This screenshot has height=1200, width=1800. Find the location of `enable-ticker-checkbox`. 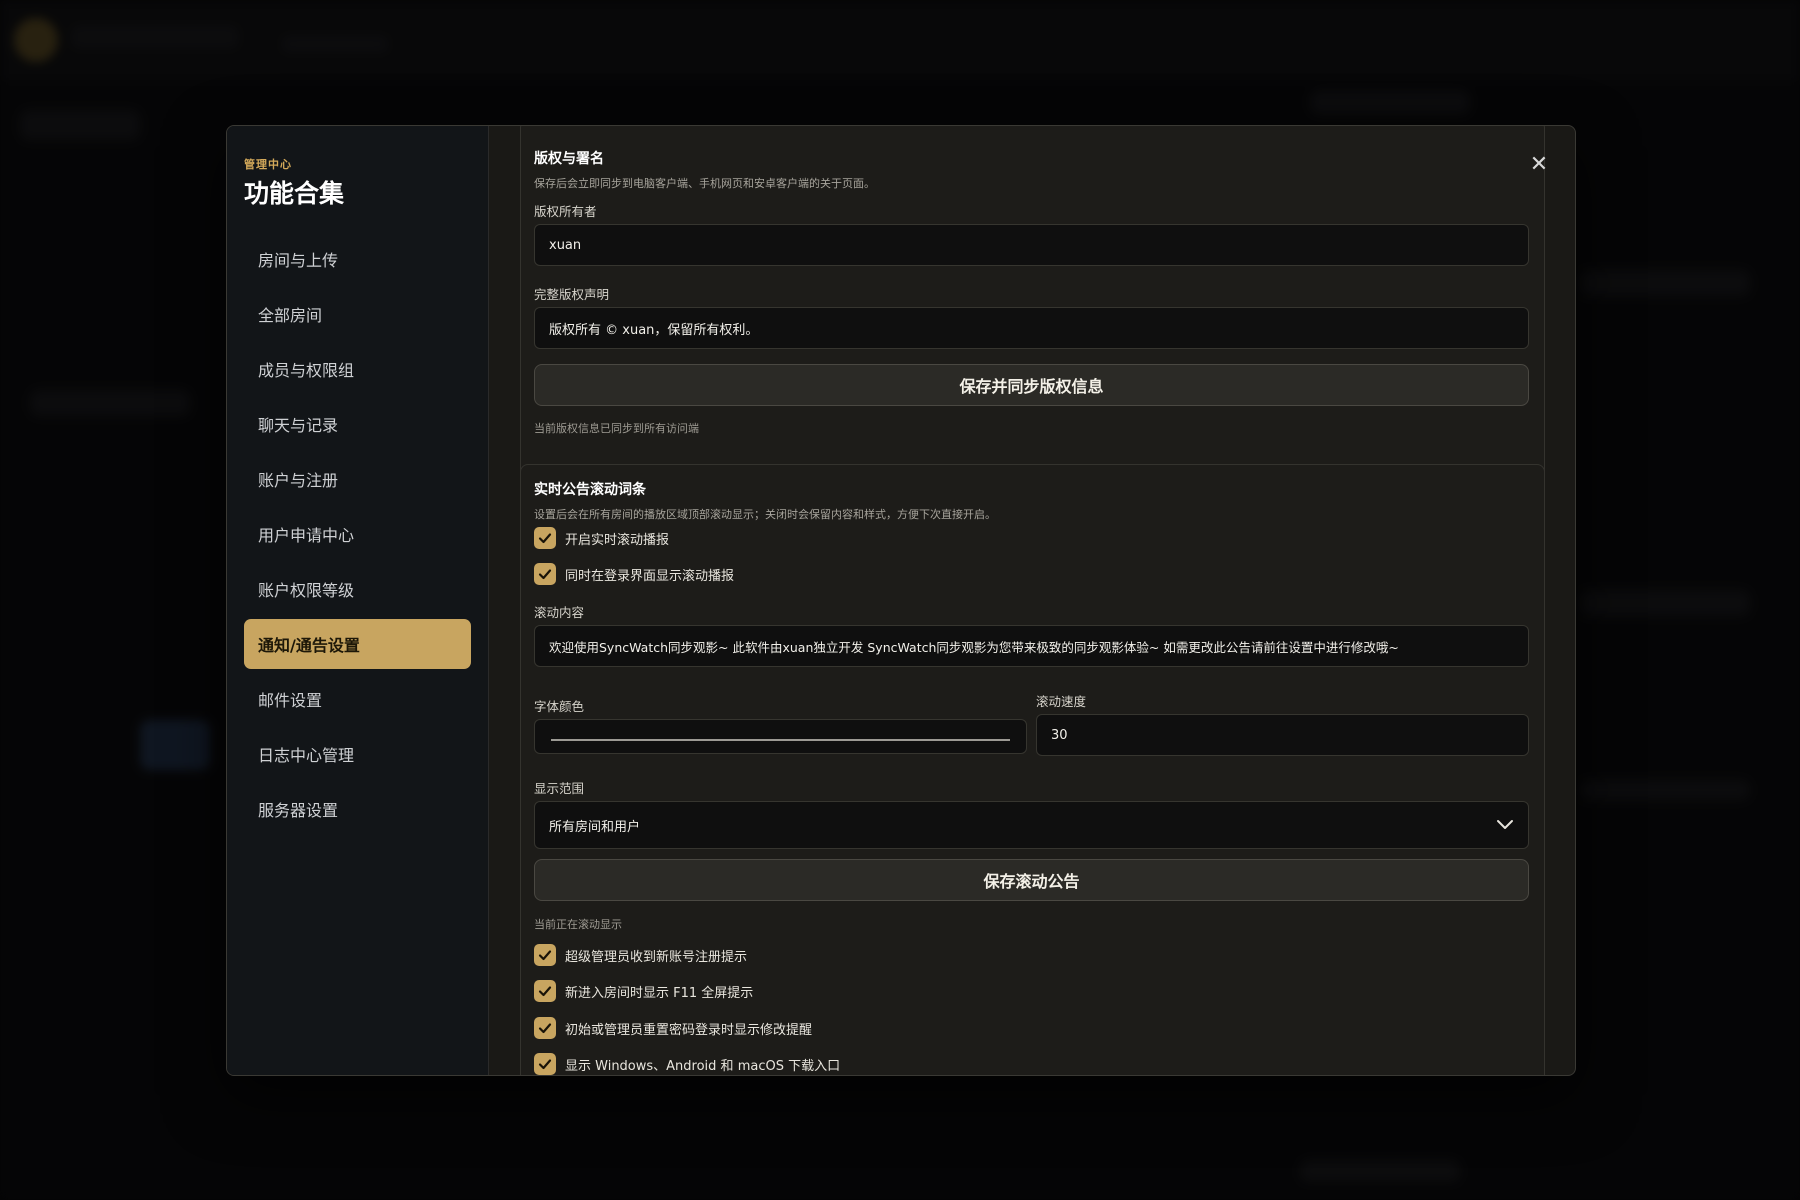

enable-ticker-checkbox is located at coordinates (545, 538).